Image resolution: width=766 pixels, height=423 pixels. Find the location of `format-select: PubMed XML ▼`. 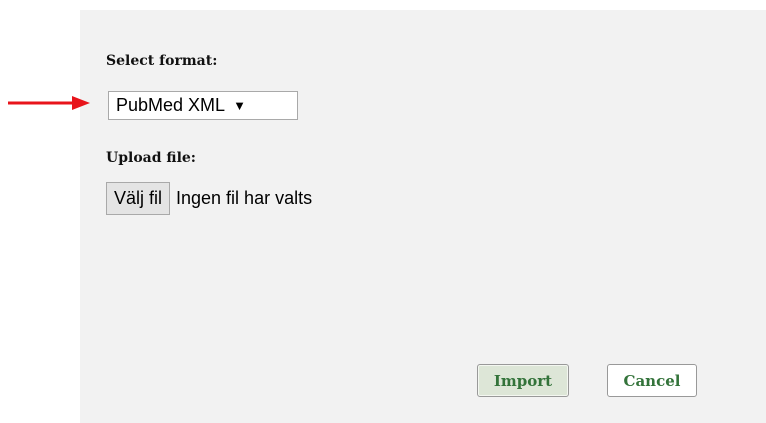

format-select: PubMed XML ▼ is located at coordinates (203, 105).